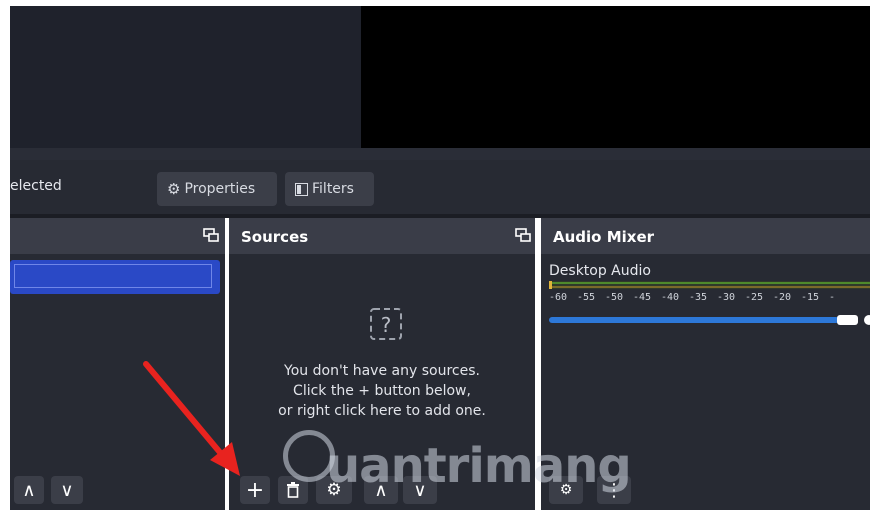 The height and width of the screenshot is (510, 870). What do you see at coordinates (382, 371) in the screenshot?
I see `empty-sources-line-1: You don't have any sources.` at bounding box center [382, 371].